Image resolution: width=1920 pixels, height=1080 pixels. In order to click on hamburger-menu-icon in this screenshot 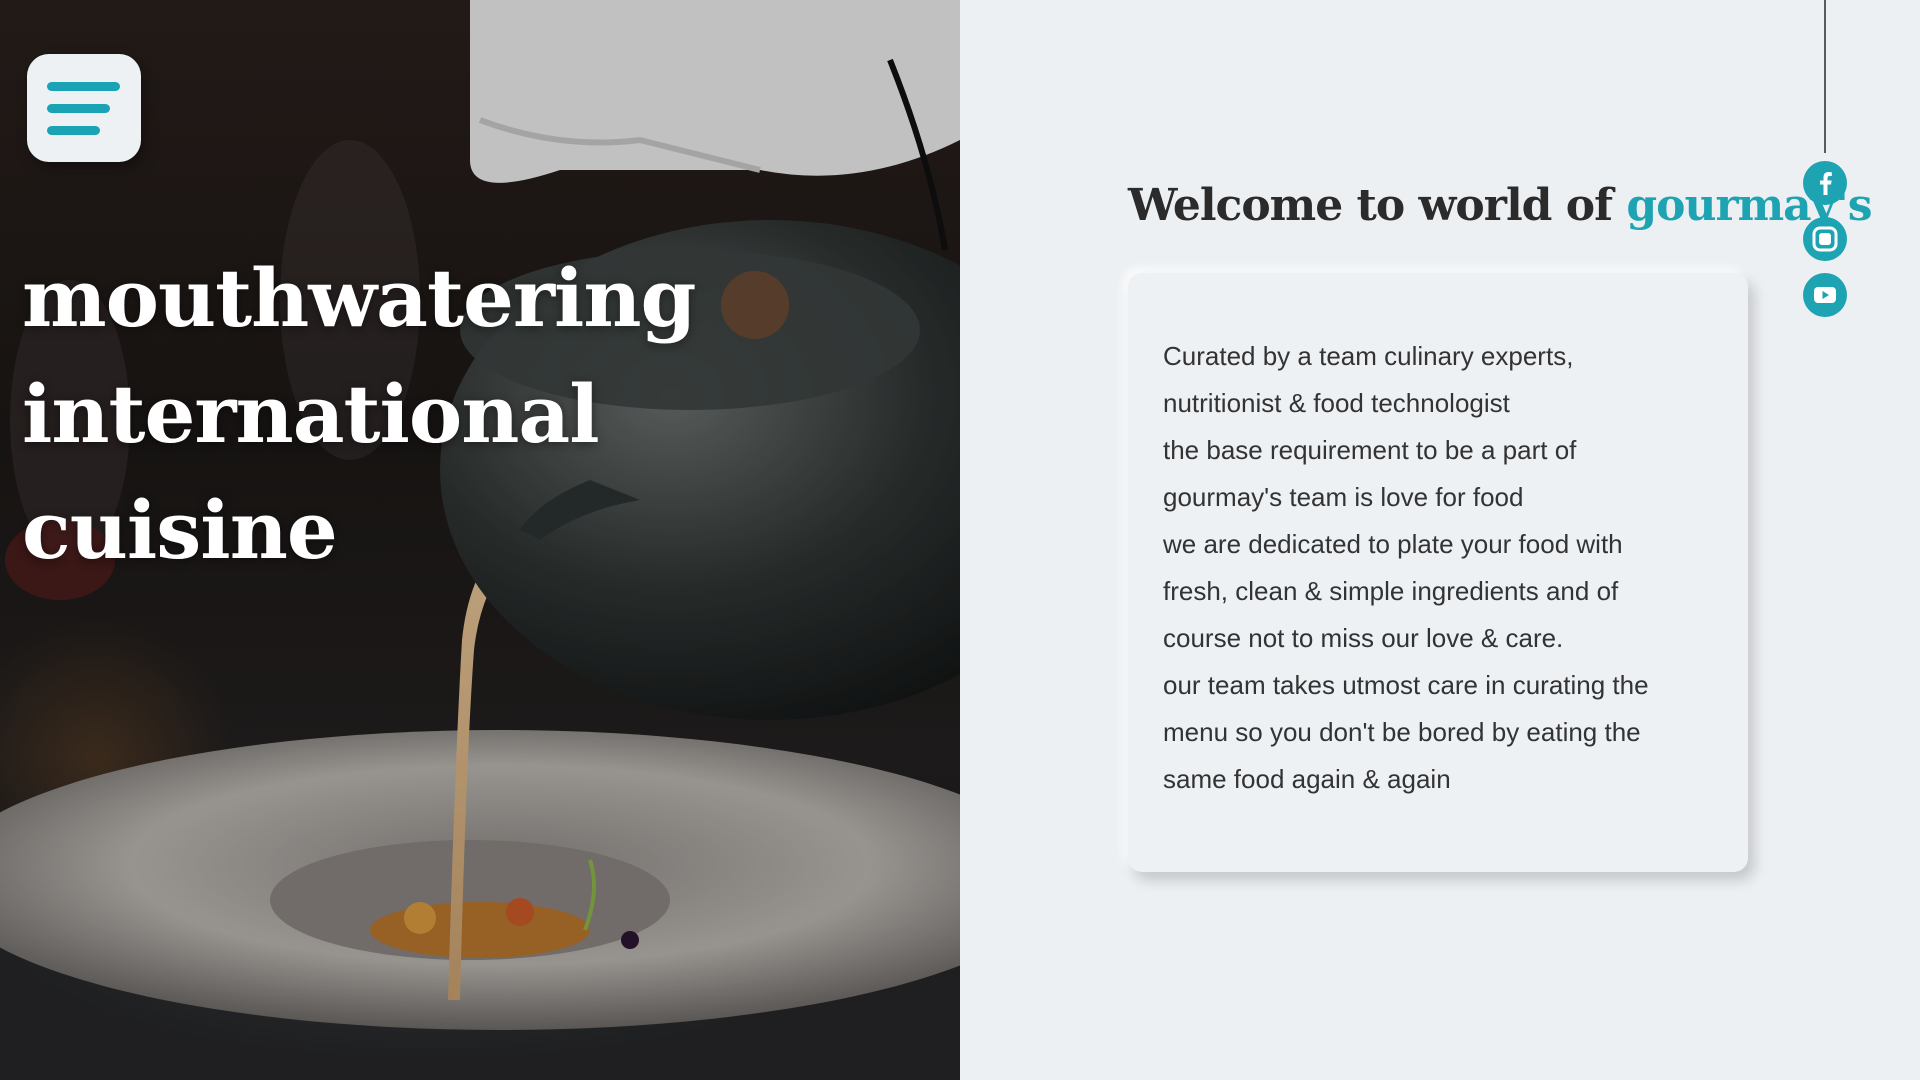, I will do `click(83, 86)`.